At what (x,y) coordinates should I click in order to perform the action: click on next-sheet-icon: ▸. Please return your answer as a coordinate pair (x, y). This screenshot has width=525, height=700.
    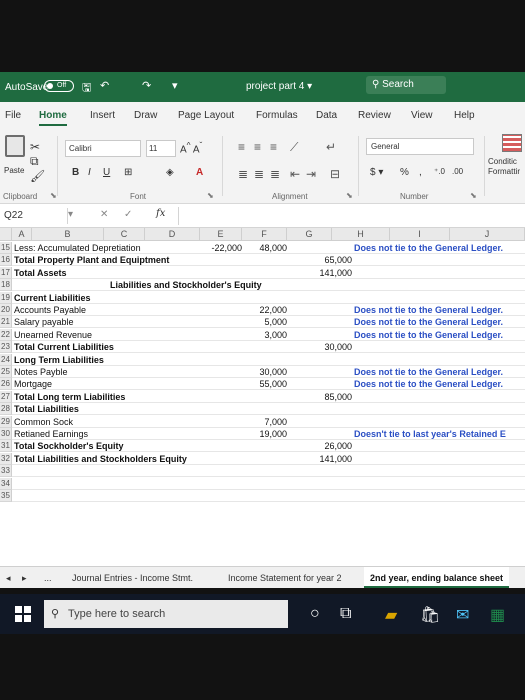
    Looking at the image, I should click on (24, 578).